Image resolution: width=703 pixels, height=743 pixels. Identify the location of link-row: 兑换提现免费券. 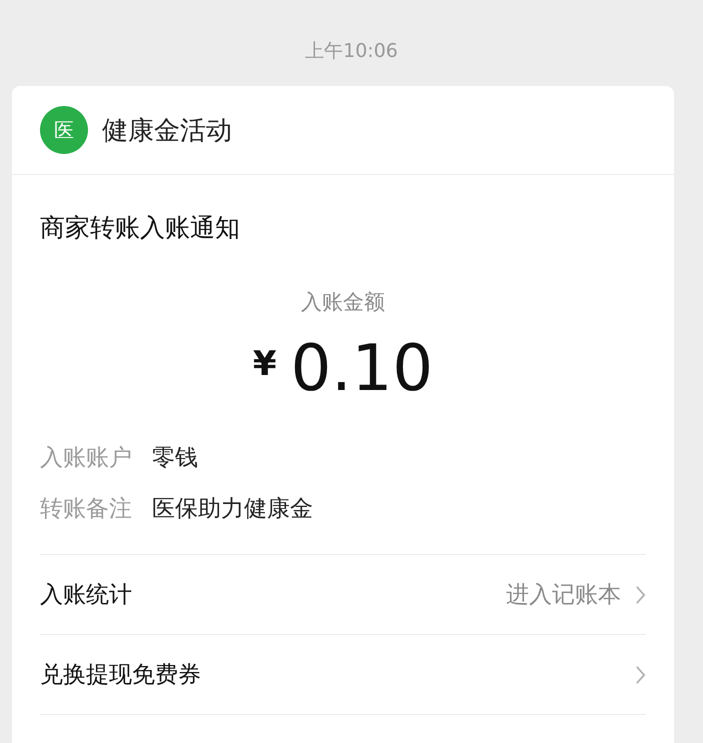
(343, 675).